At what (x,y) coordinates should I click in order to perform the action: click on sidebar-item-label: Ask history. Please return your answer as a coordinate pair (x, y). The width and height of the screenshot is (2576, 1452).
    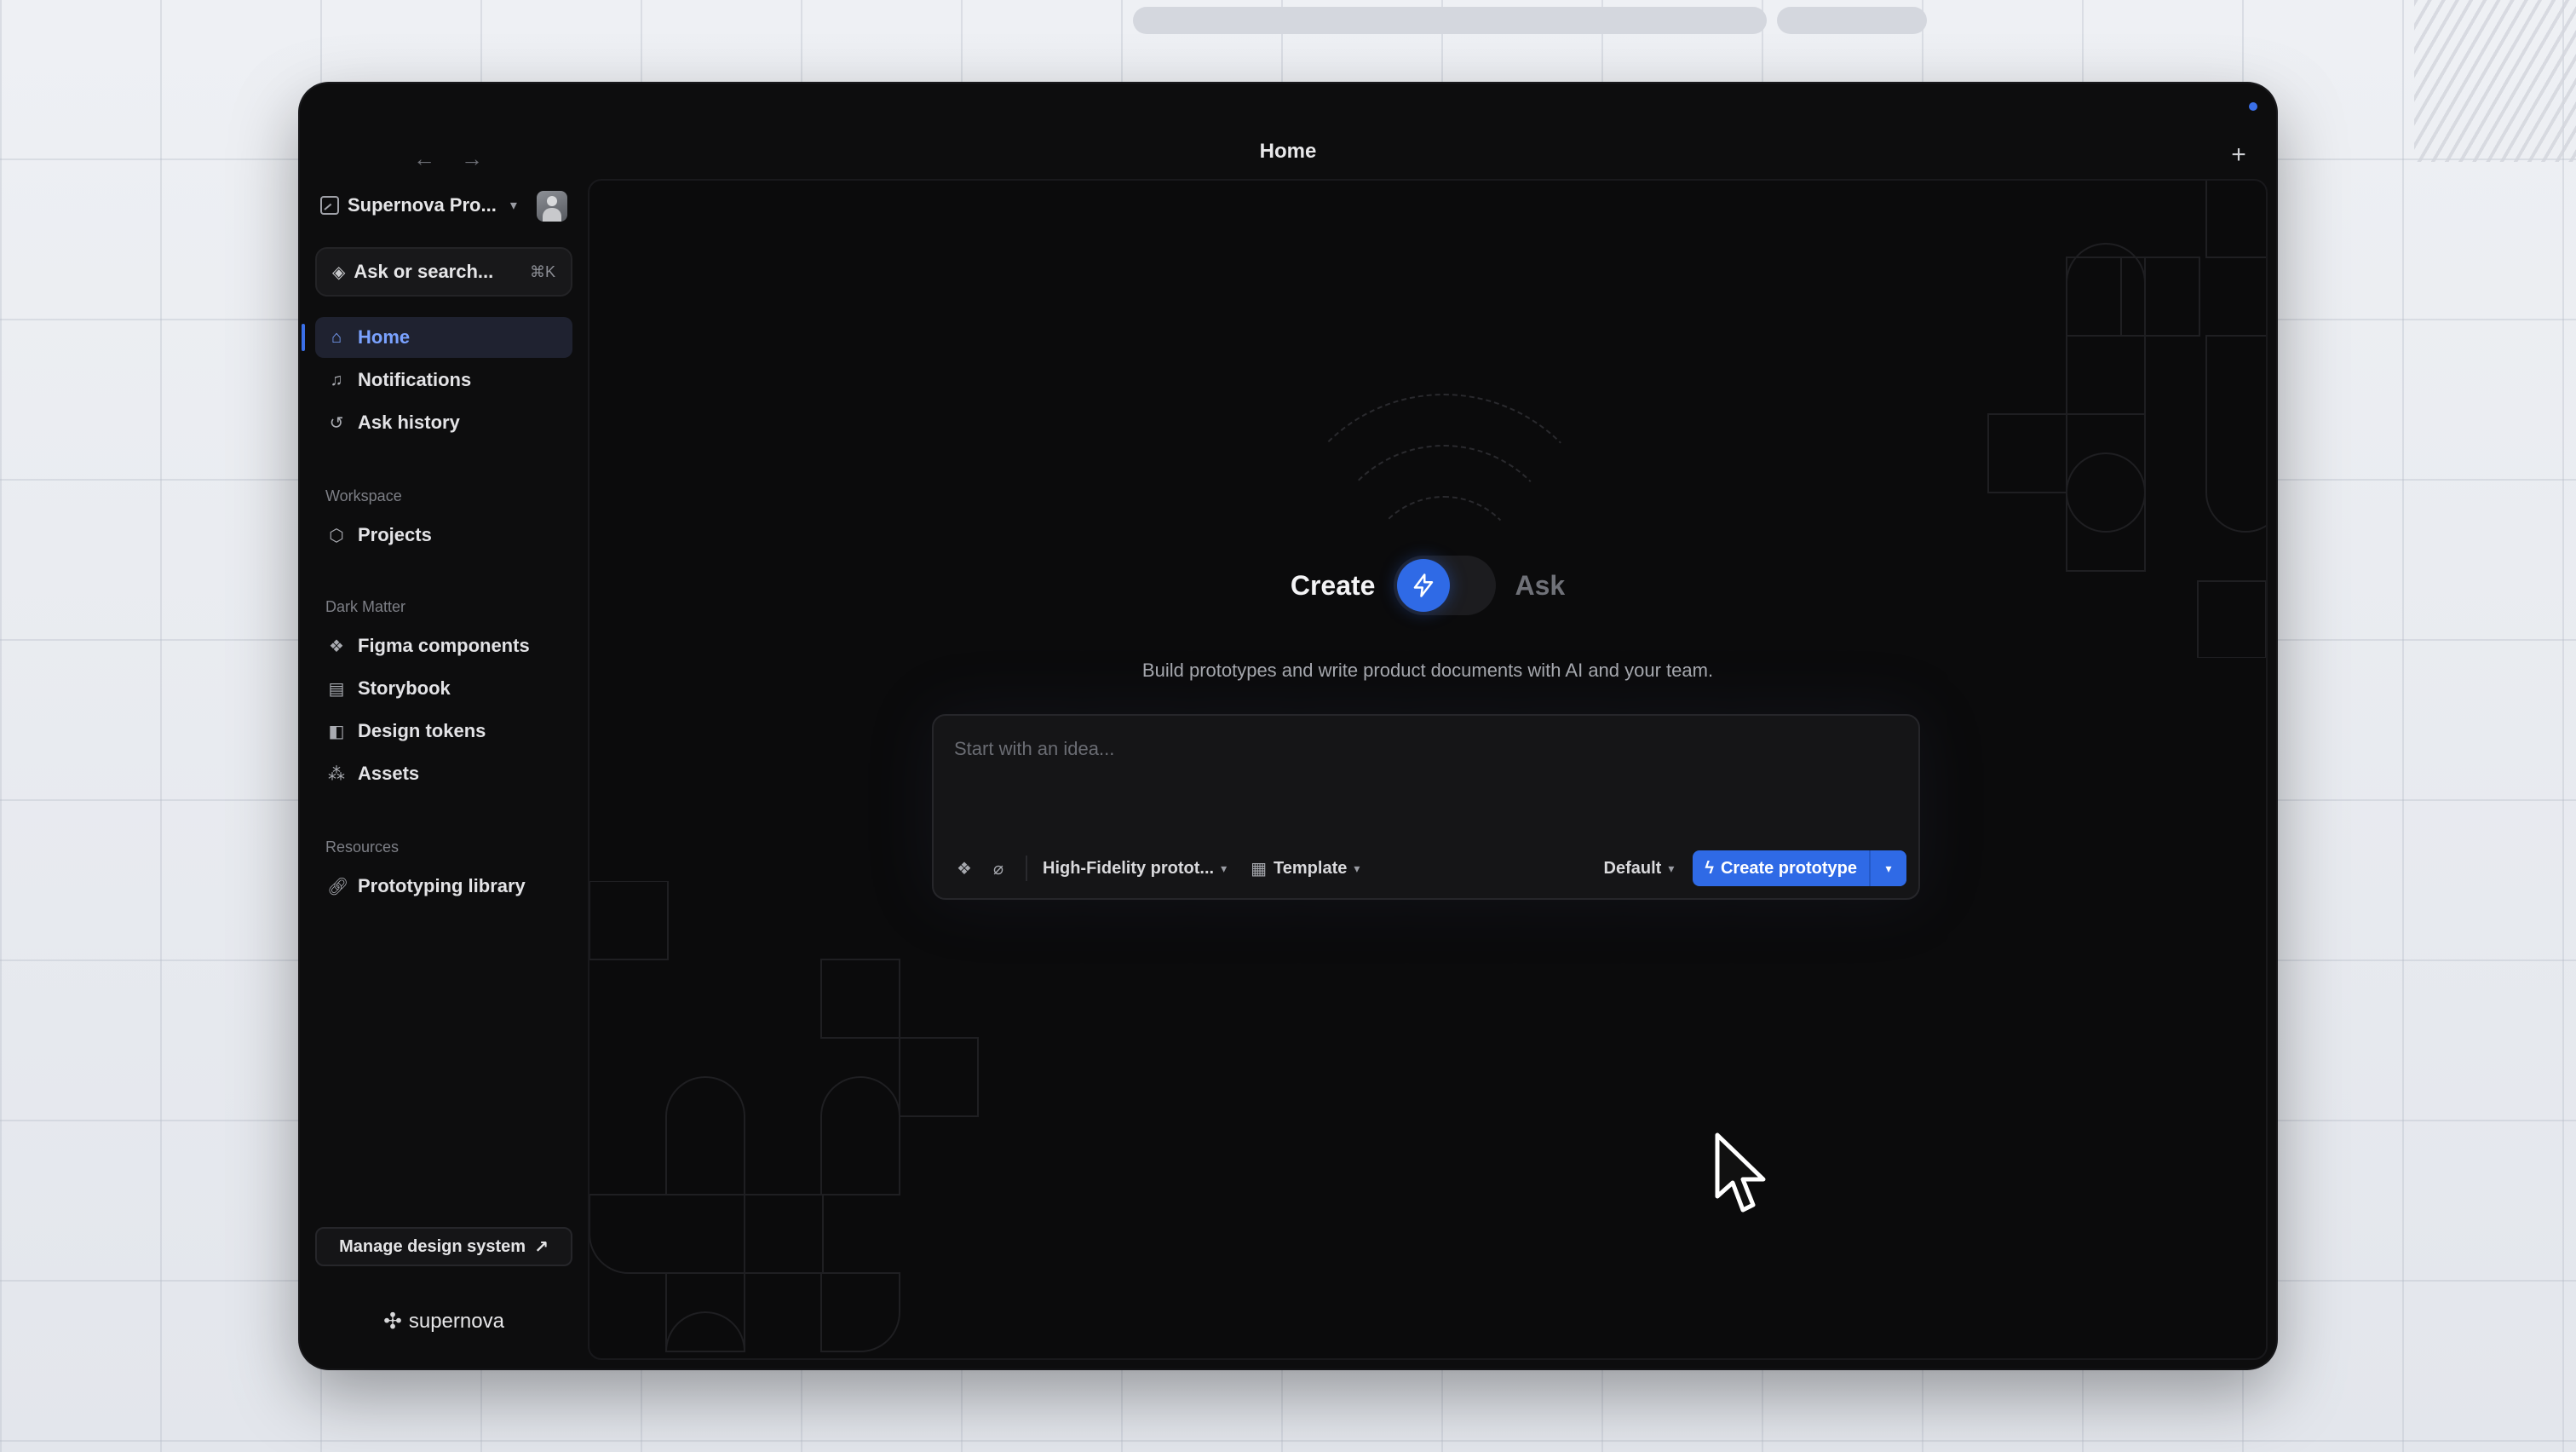
    Looking at the image, I should click on (409, 422).